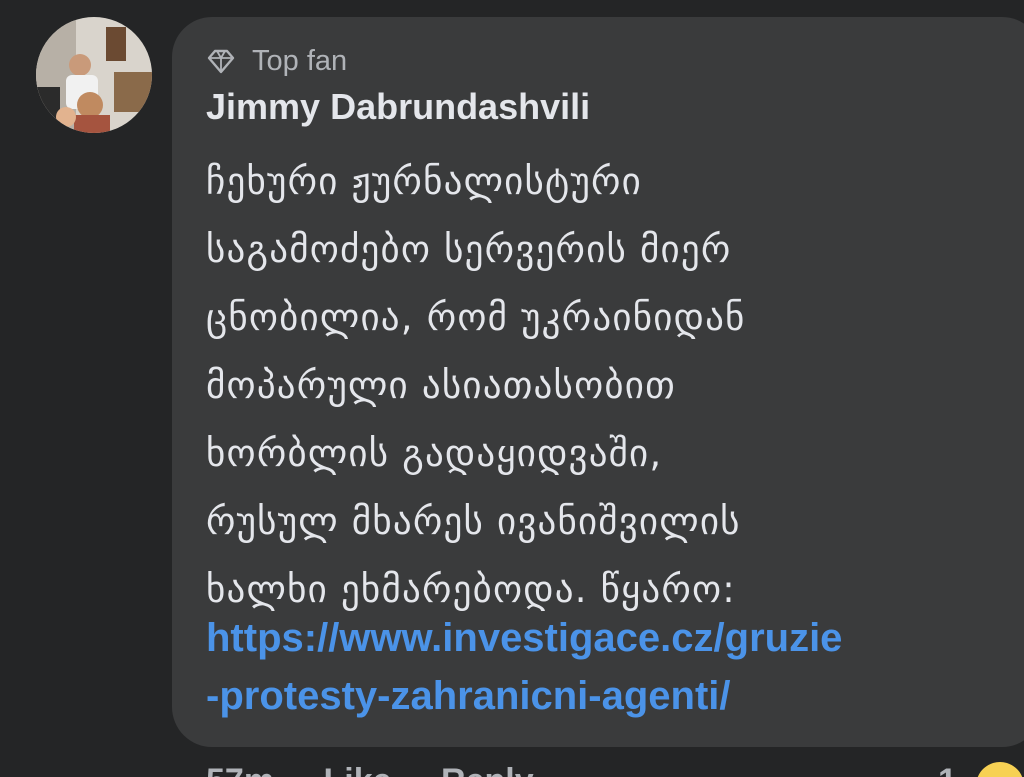  Describe the element at coordinates (487, 769) in the screenshot. I see `reply-button: Reply` at that location.